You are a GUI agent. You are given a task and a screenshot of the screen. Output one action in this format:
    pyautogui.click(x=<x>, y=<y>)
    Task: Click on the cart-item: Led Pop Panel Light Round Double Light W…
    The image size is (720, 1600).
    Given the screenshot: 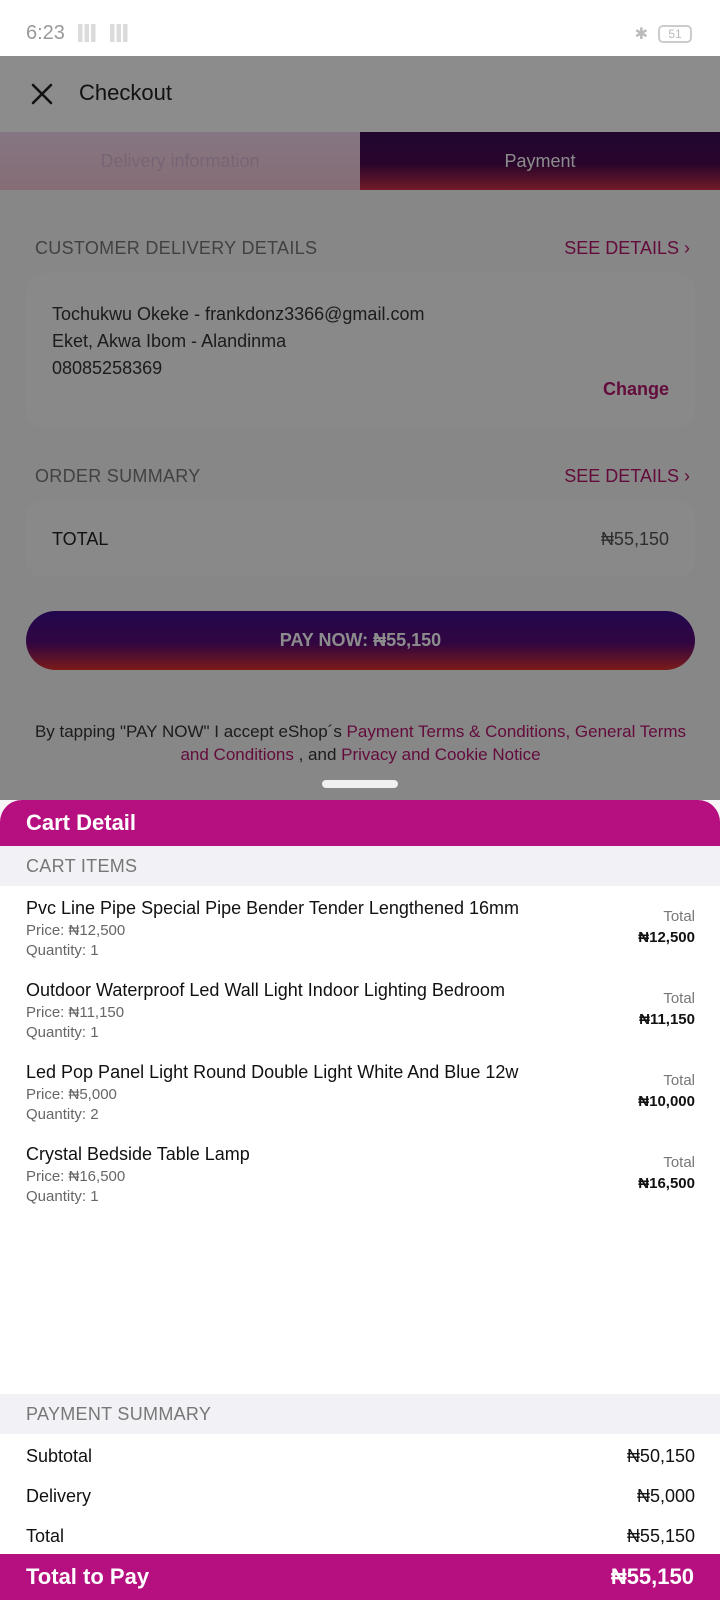 What is the action you would take?
    pyautogui.click(x=360, y=1103)
    